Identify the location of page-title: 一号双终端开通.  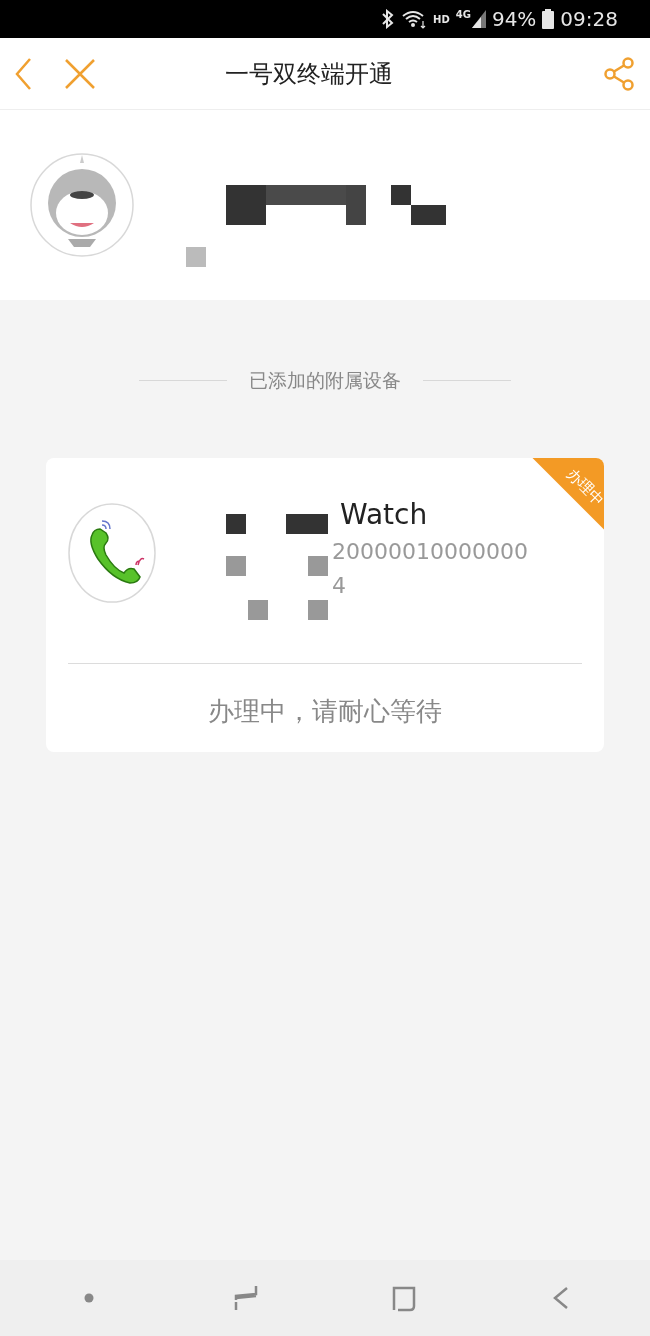
(309, 74).